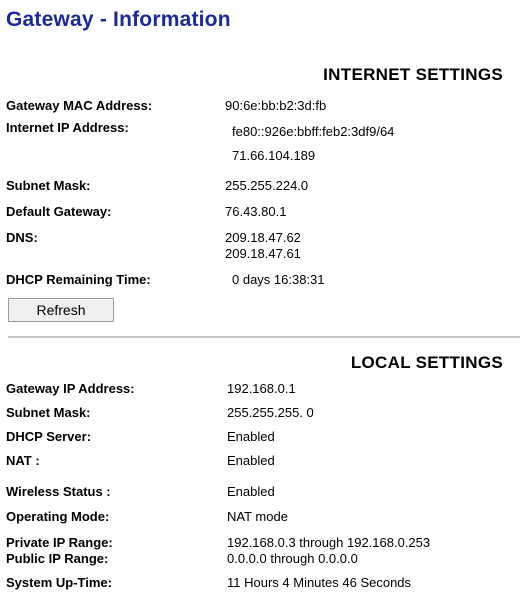 The image size is (520, 600). Describe the element at coordinates (61, 310) in the screenshot. I see `refresh-button: Refresh` at that location.